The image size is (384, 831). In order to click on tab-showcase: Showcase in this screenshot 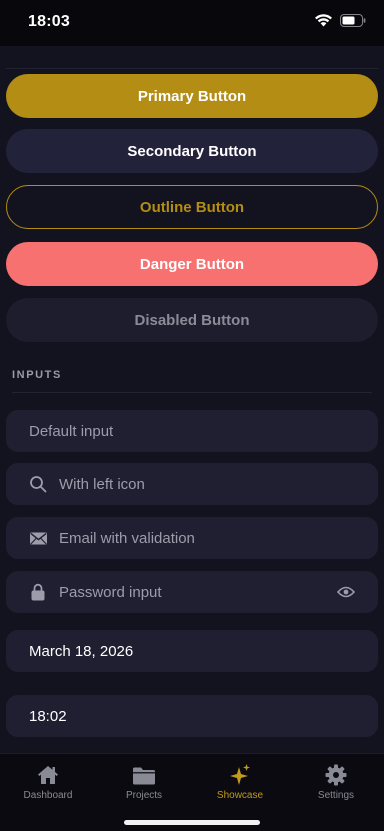, I will do `click(240, 781)`.